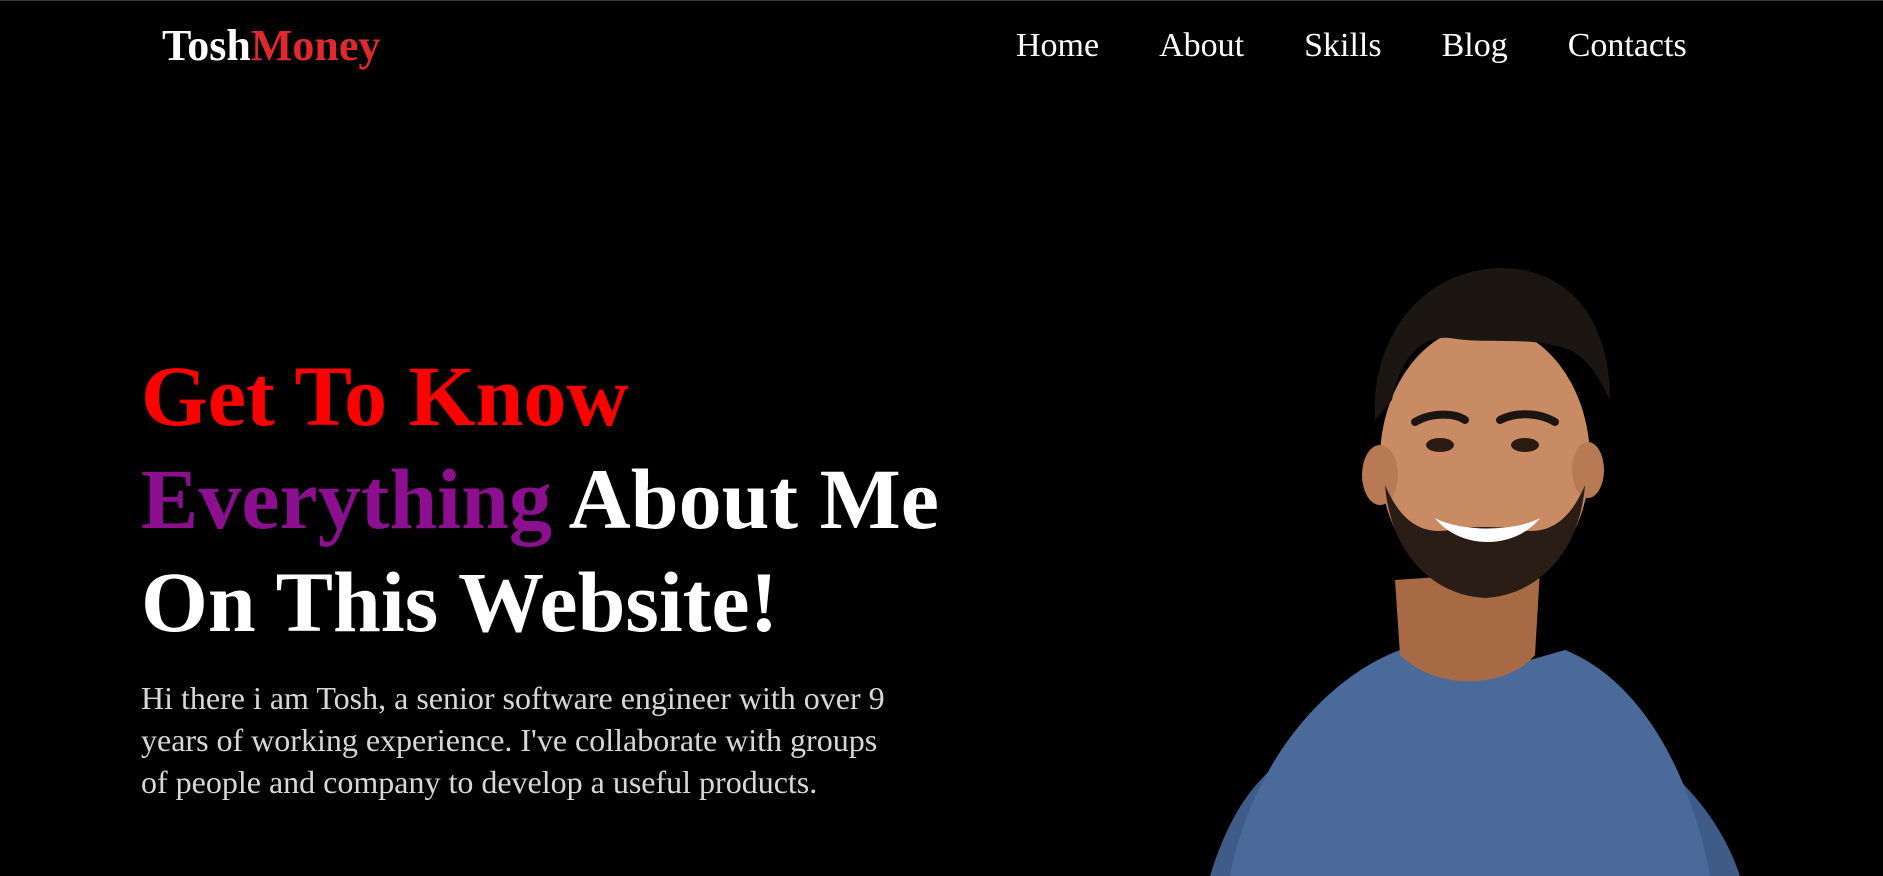  What do you see at coordinates (1470, 763) in the screenshot?
I see `portrait-shirt` at bounding box center [1470, 763].